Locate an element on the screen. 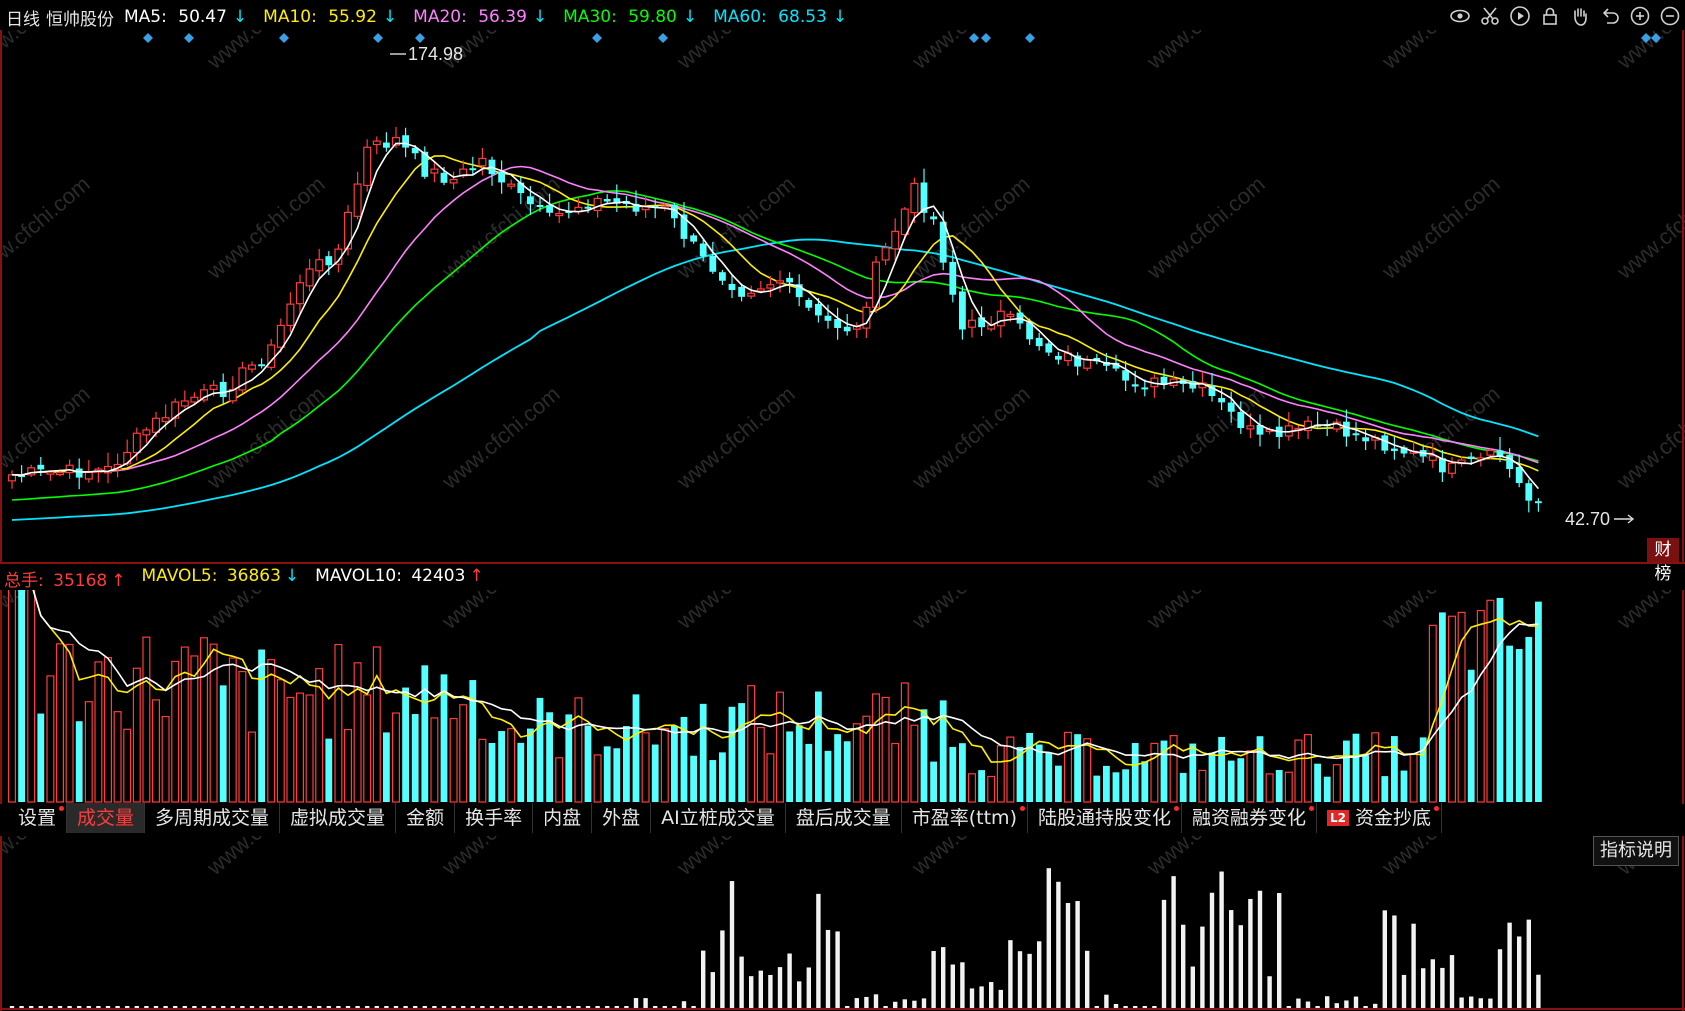 The image size is (1685, 1011). scissors-icon is located at coordinates (1490, 16).